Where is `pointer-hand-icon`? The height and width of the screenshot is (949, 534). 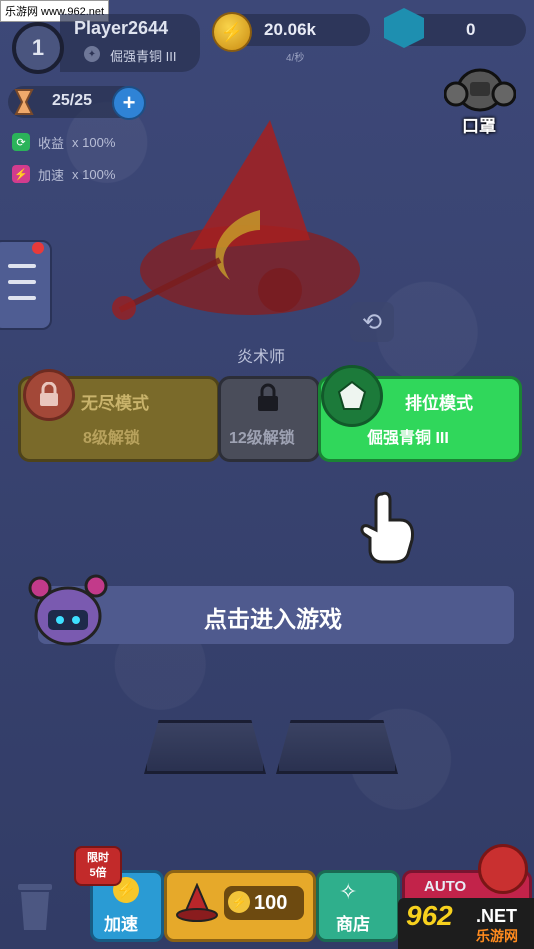 pointer-hand-icon is located at coordinates (390, 527).